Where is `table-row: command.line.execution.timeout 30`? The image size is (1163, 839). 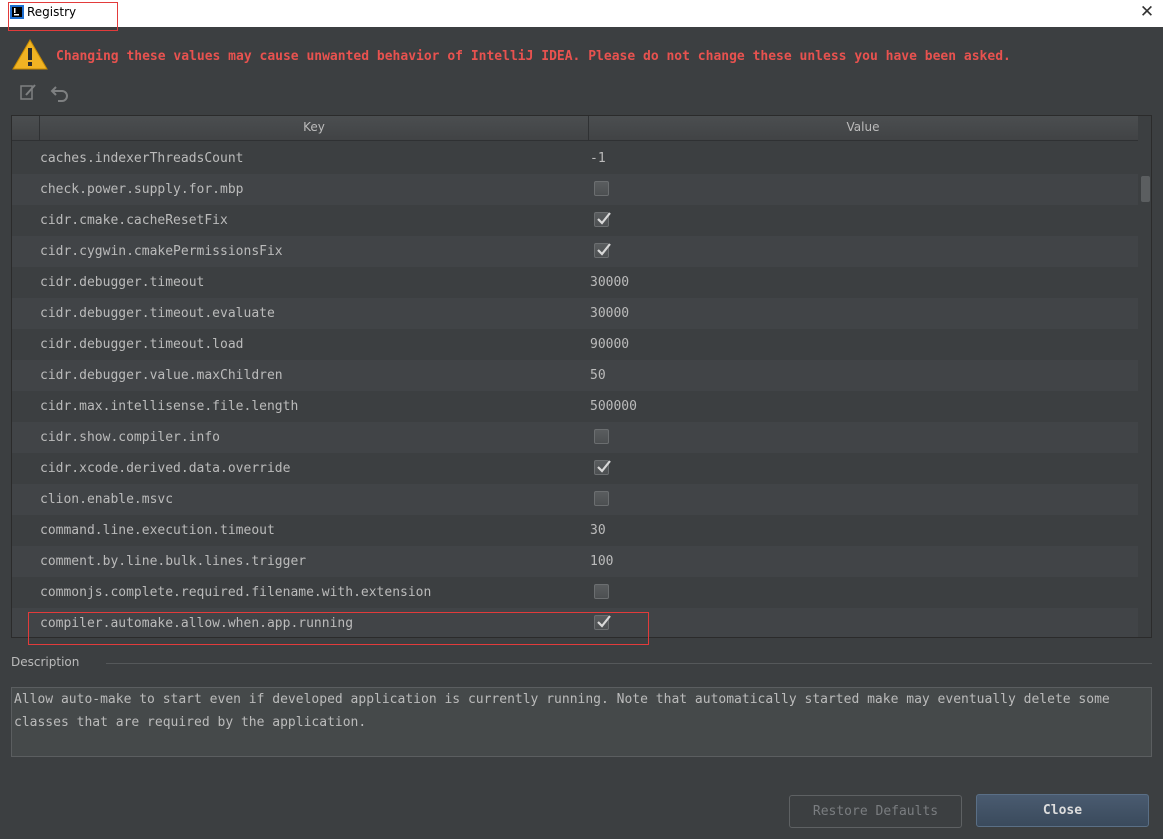 table-row: command.line.execution.timeout 30 is located at coordinates (575, 530).